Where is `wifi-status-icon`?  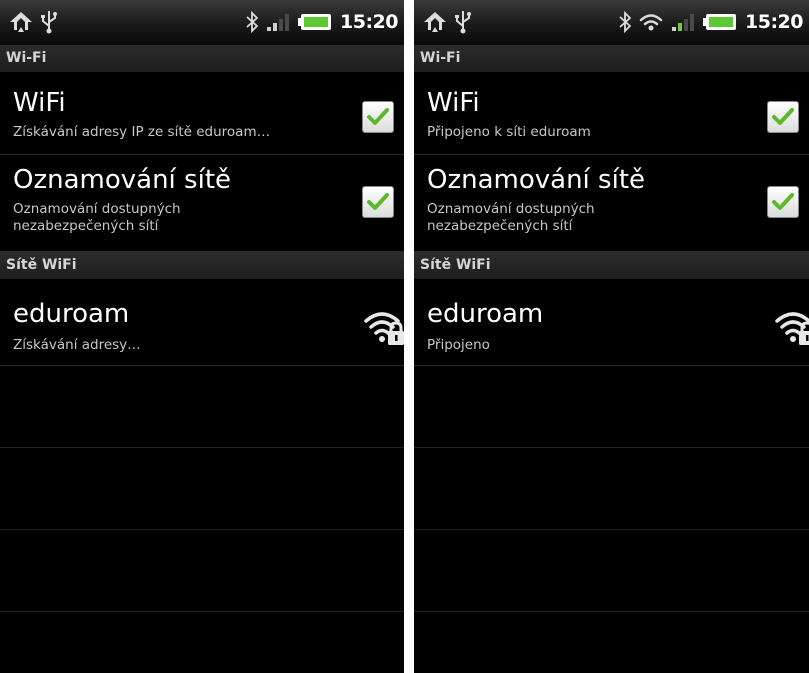
wifi-status-icon is located at coordinates (651, 22).